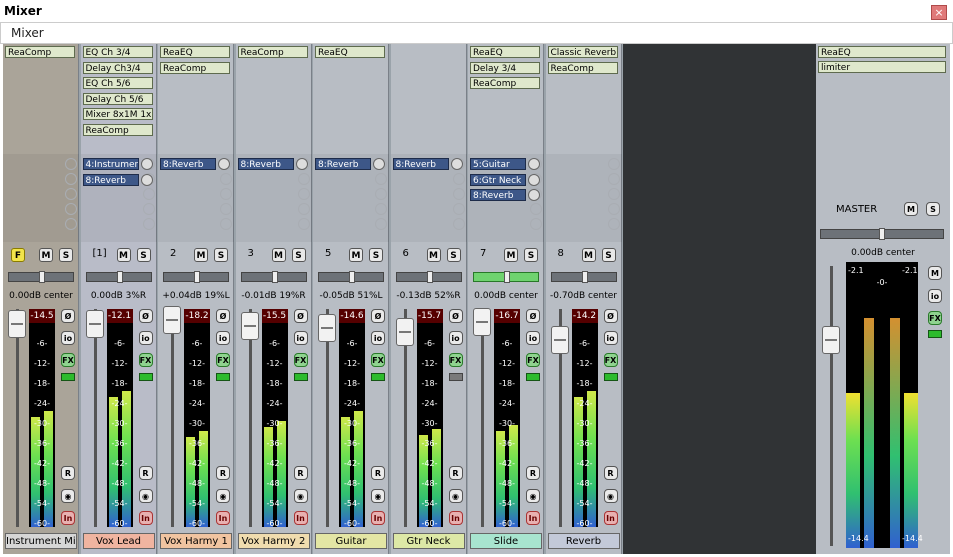 The height and width of the screenshot is (557, 953). Describe the element at coordinates (911, 209) in the screenshot. I see `master-mute-button: M` at that location.